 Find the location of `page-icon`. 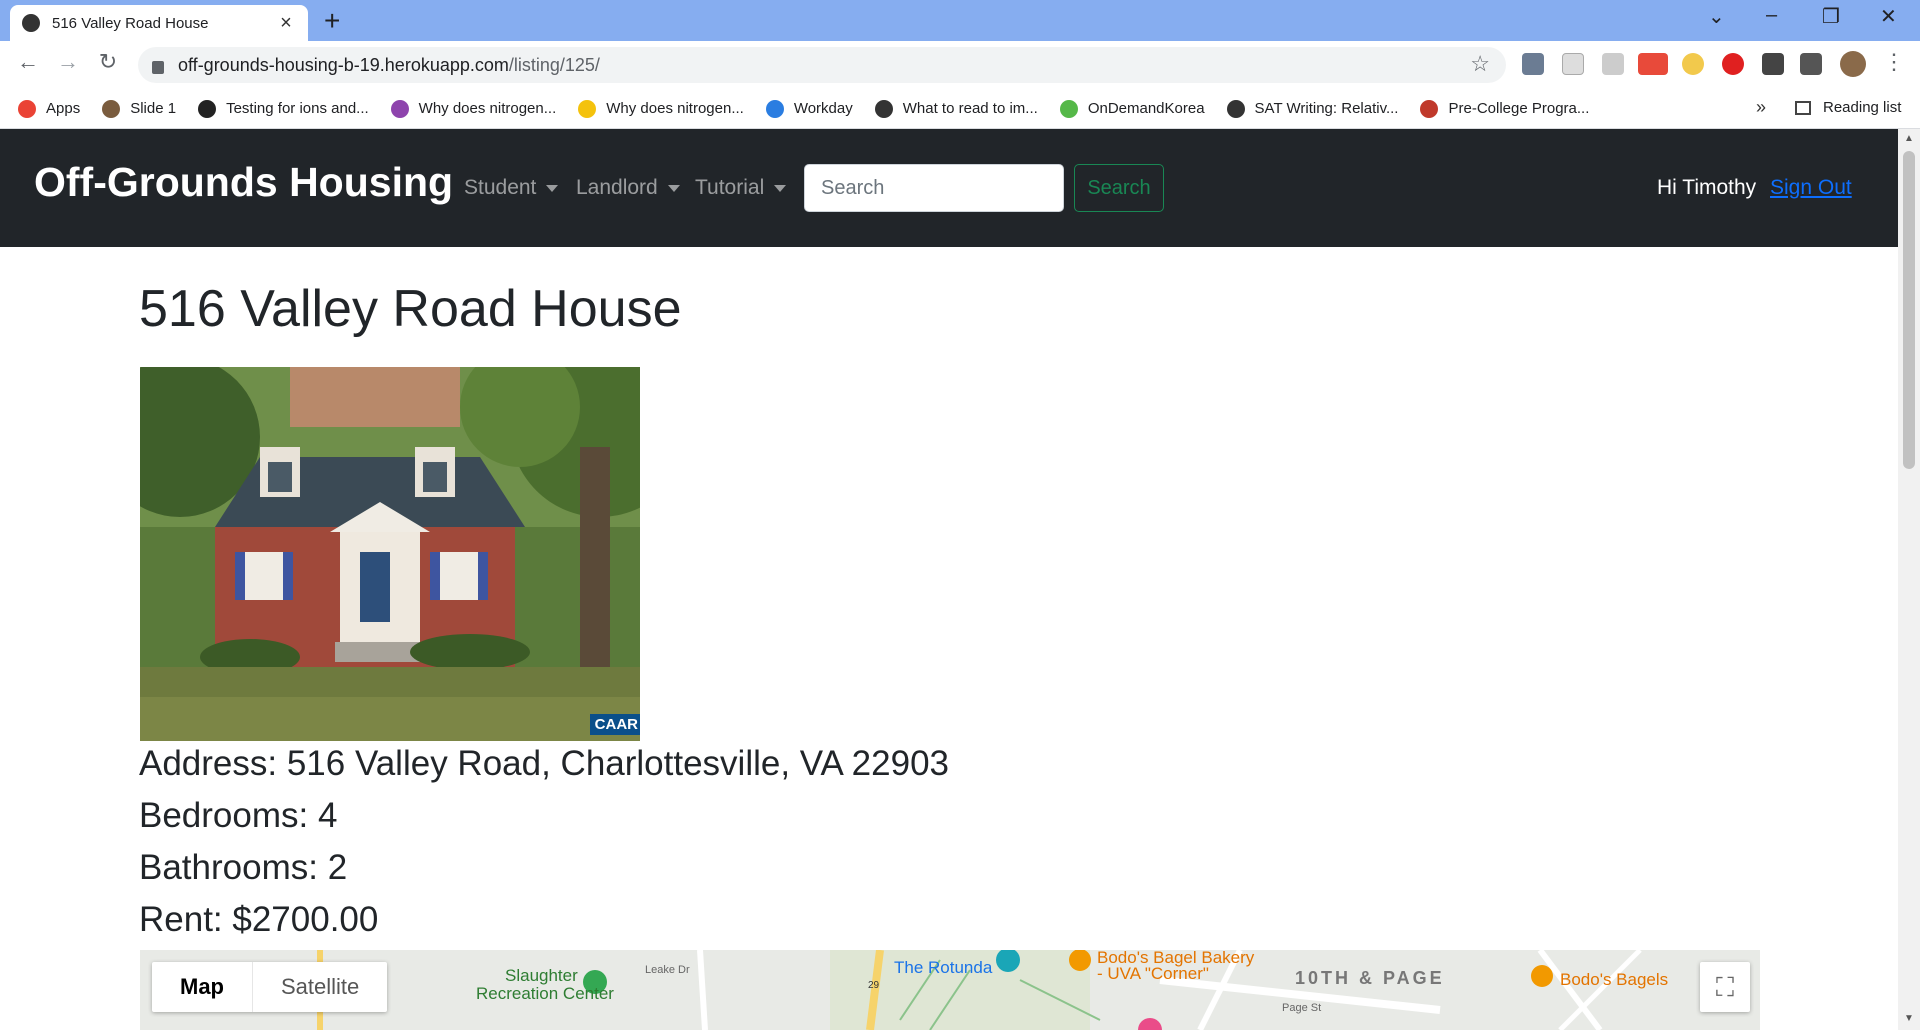

page-icon is located at coordinates (1573, 64).